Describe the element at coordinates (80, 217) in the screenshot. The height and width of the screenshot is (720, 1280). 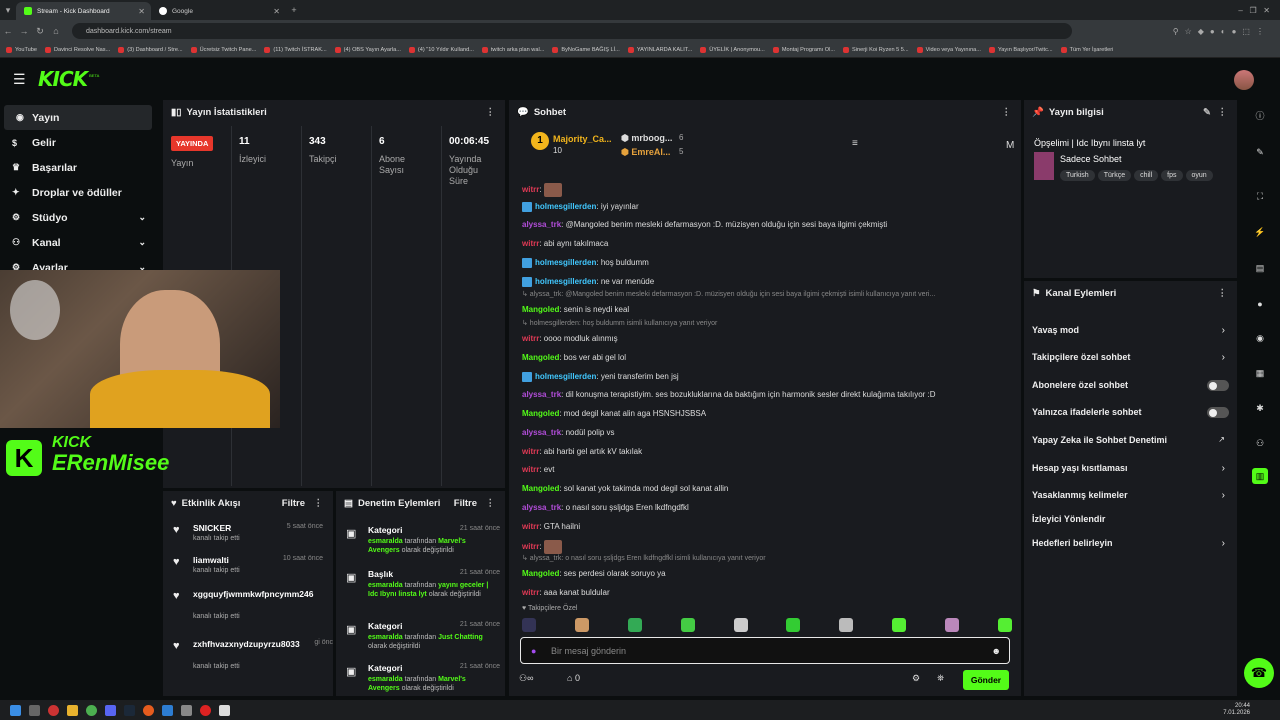
I see `sidebar-item-4: ⚙ Stüdyo ⌄` at that location.